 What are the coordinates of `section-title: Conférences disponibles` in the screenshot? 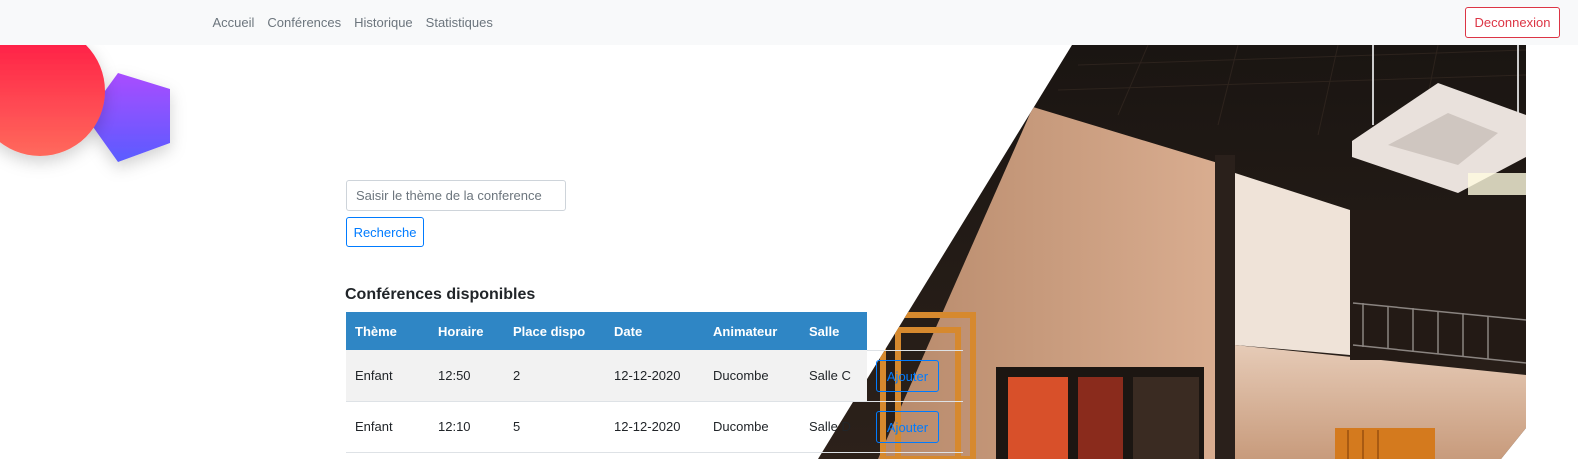 It's located at (440, 294).